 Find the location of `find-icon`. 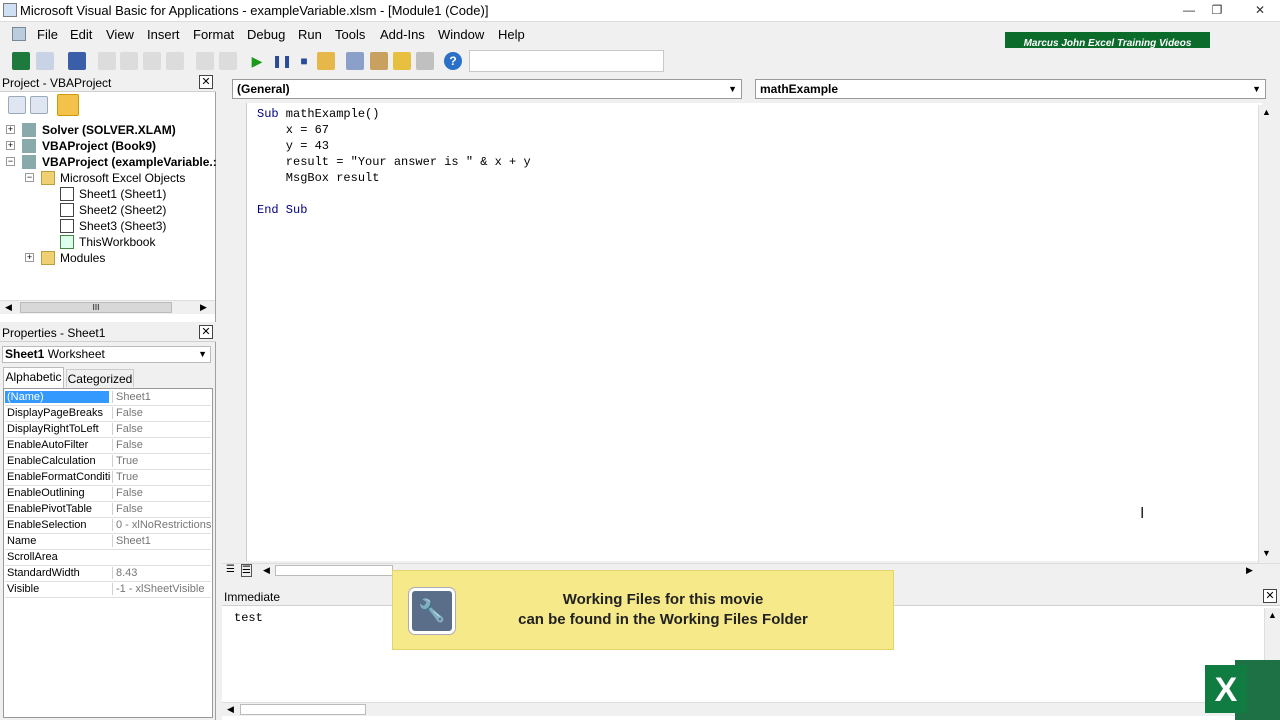

find-icon is located at coordinates (175, 61).